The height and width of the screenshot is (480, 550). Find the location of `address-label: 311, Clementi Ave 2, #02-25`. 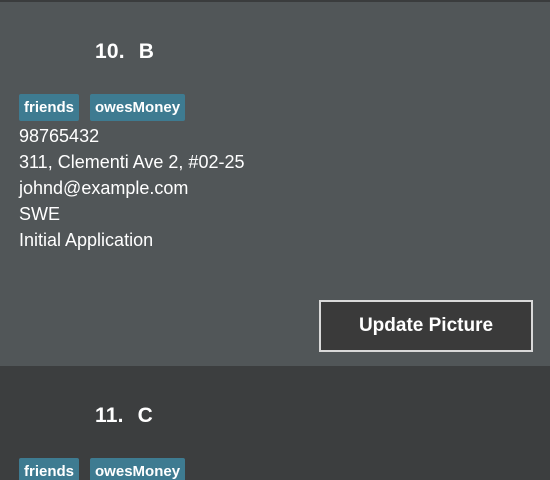

address-label: 311, Clementi Ave 2, #02-25 is located at coordinates (132, 162).